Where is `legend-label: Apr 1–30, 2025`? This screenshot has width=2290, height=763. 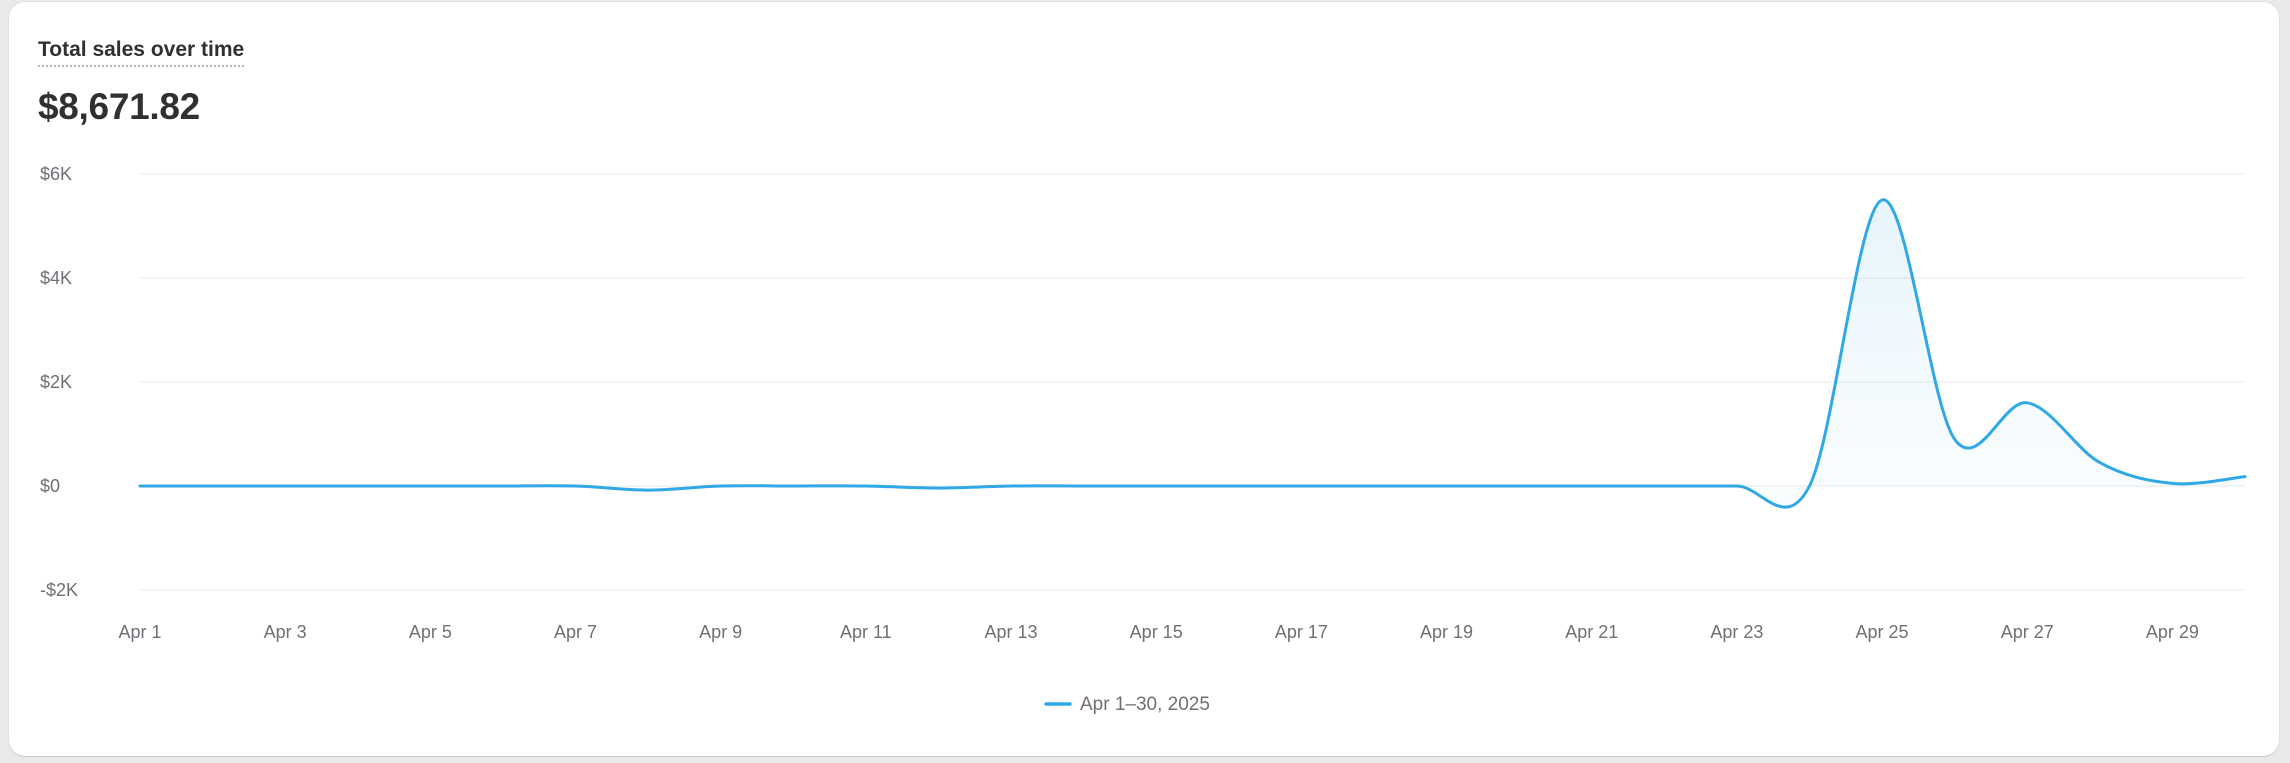 legend-label: Apr 1–30, 2025 is located at coordinates (1145, 704).